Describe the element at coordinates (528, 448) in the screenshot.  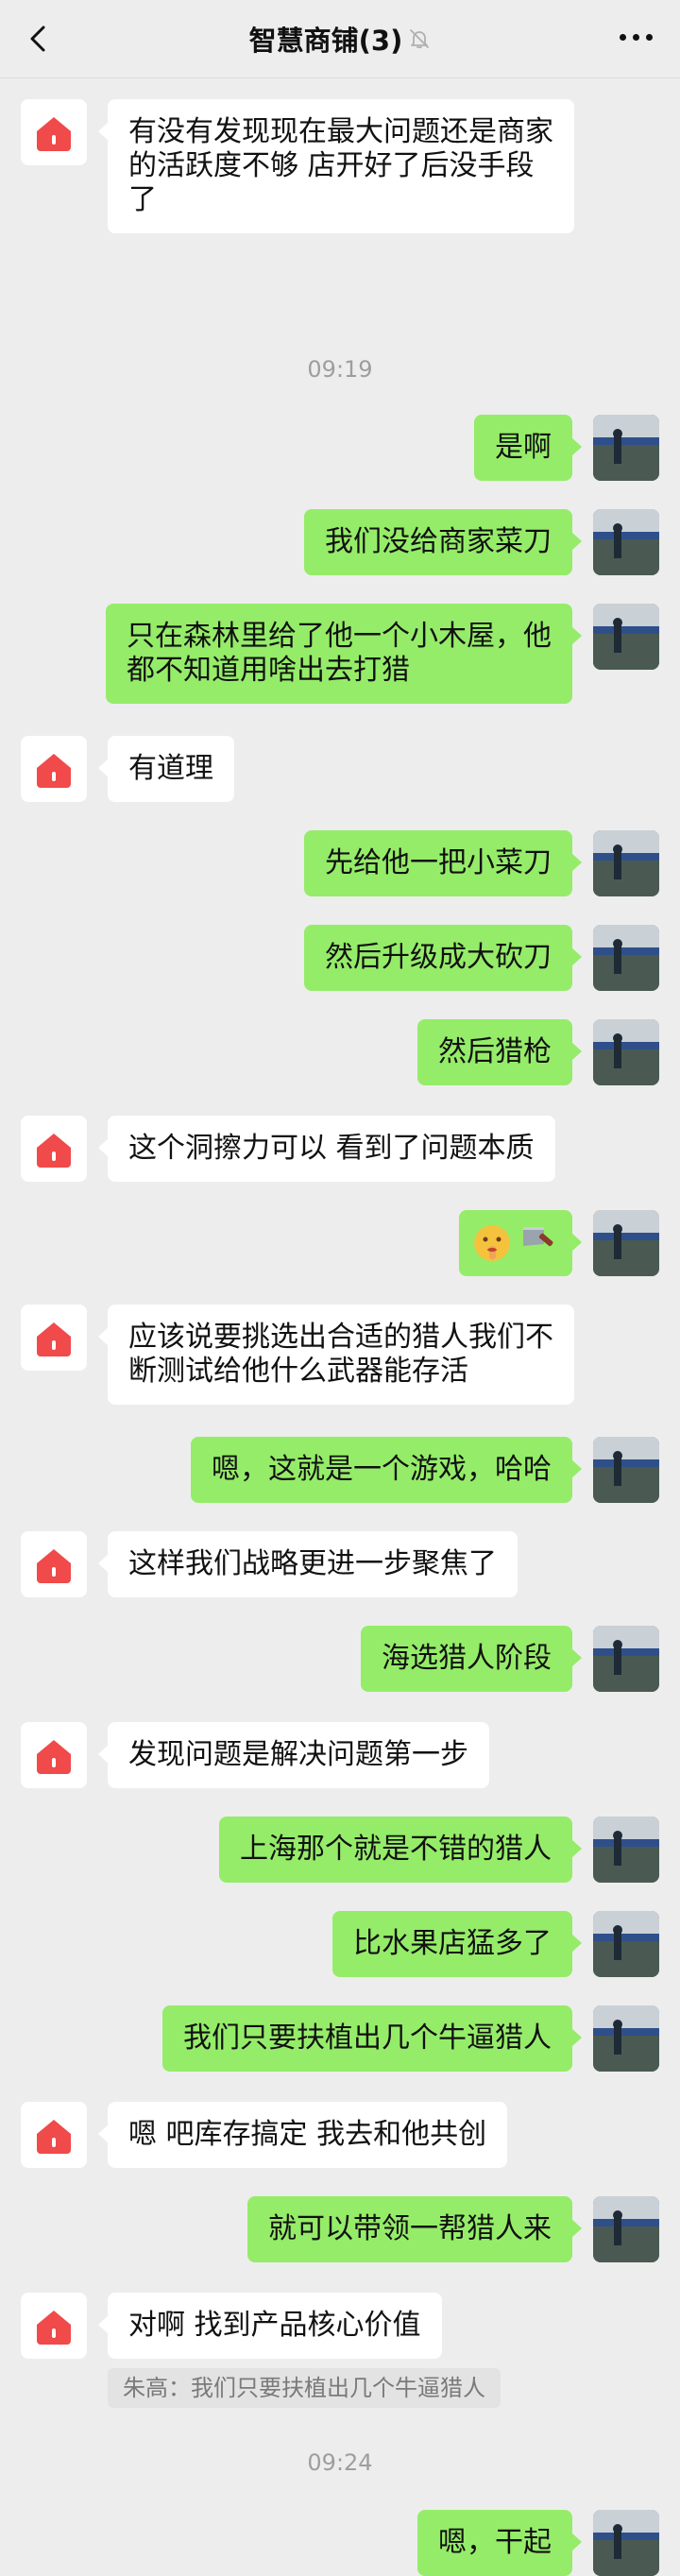
I see `message-bubble: 是啊` at that location.